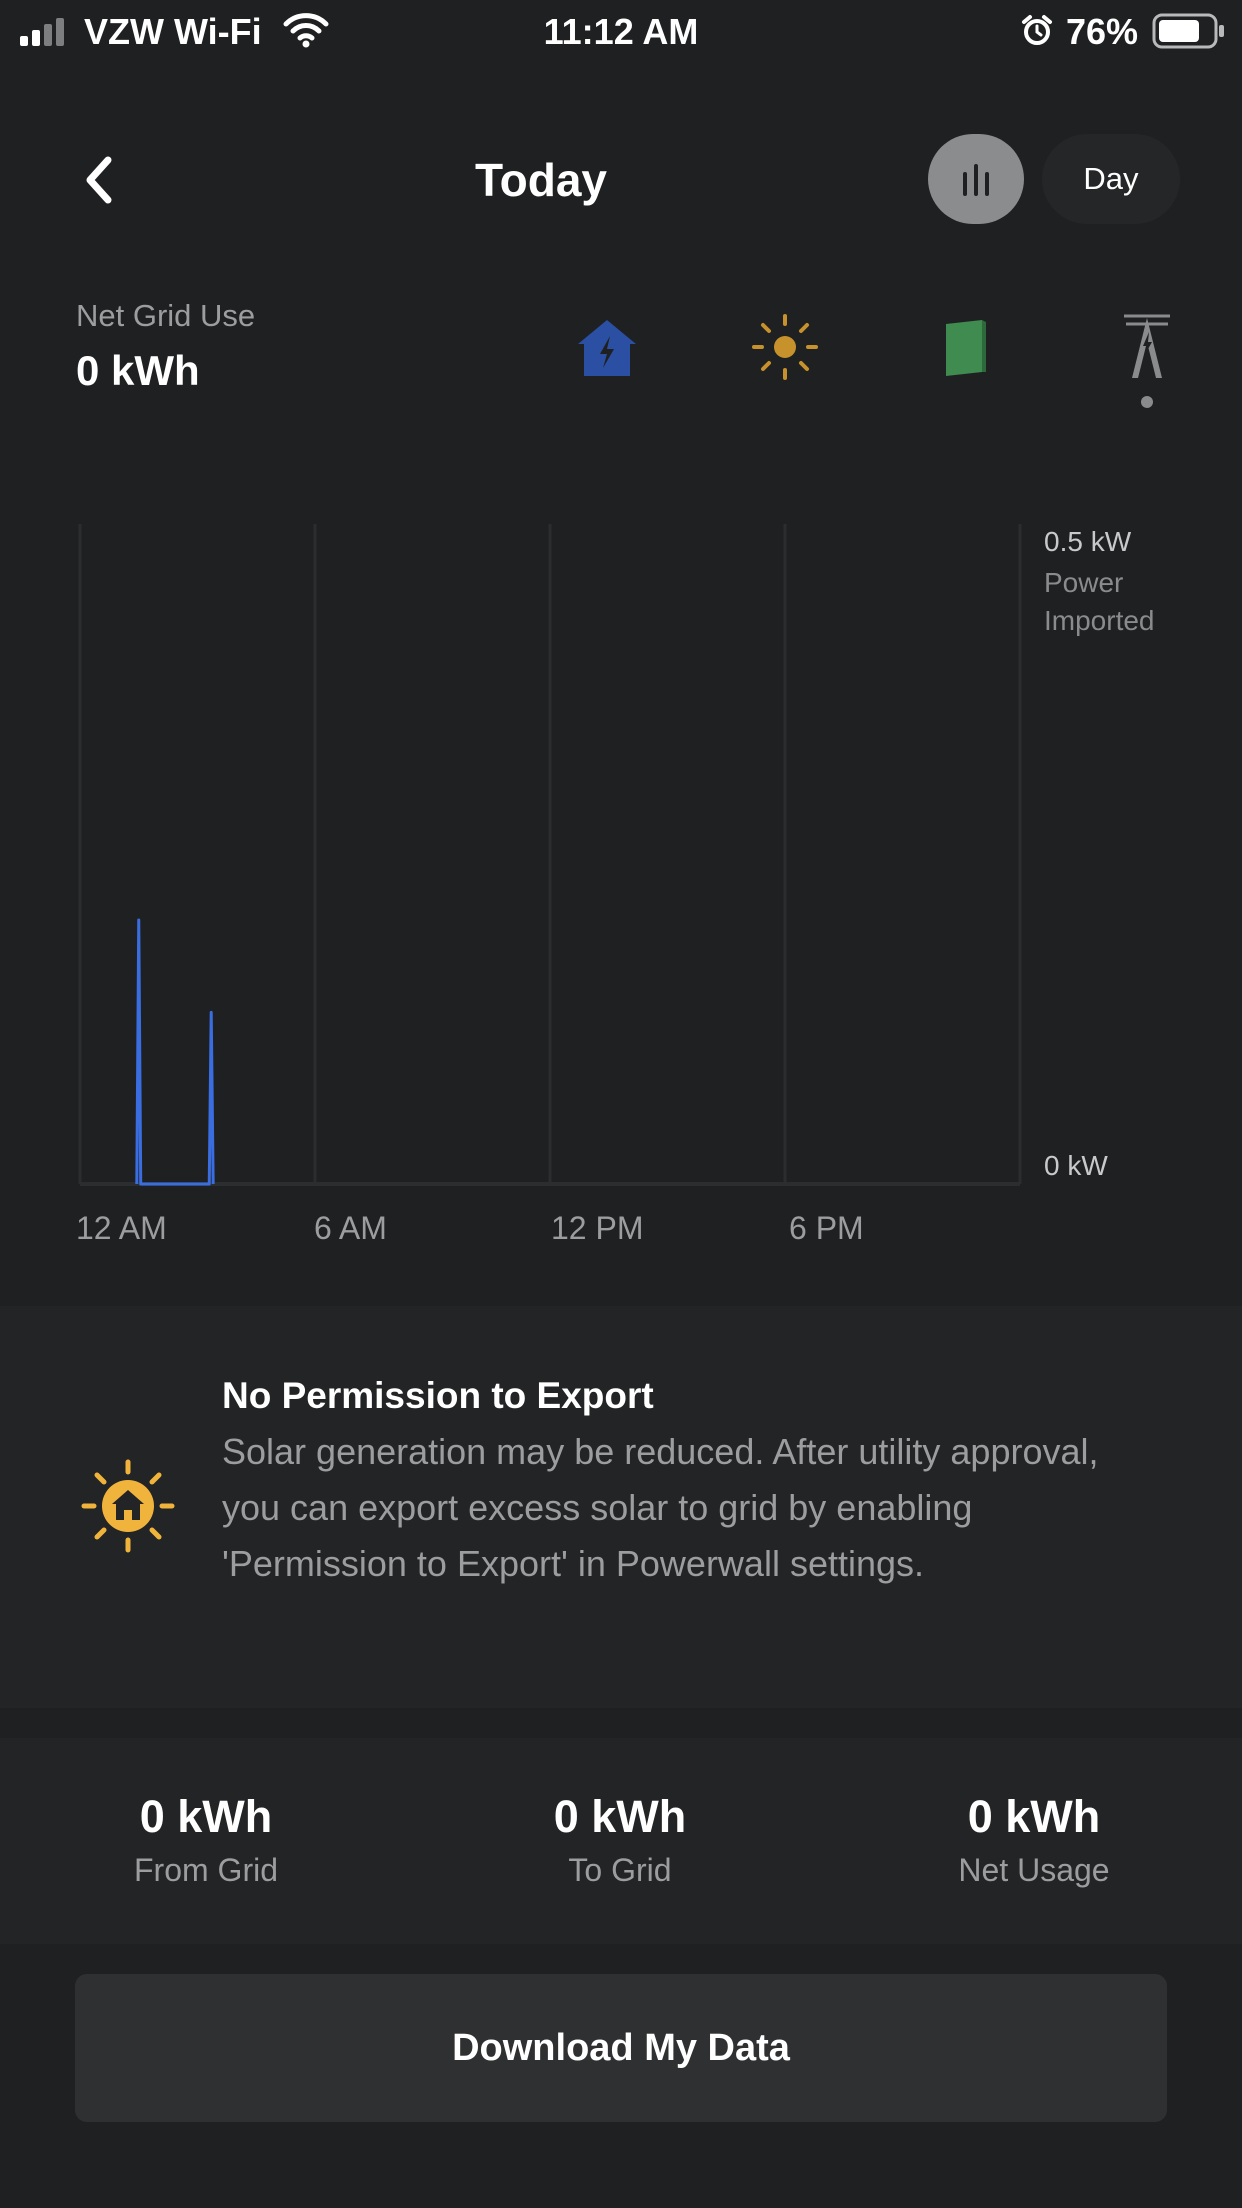 The height and width of the screenshot is (2208, 1242). I want to click on net-grid-use-label: Net Grid Use, so click(166, 315).